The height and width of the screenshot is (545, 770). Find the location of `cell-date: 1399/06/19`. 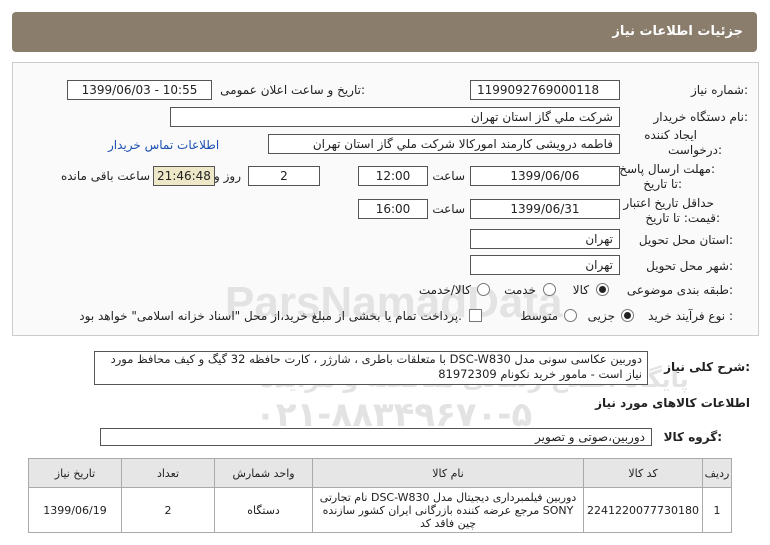

cell-date: 1399/06/19 is located at coordinates (75, 510).